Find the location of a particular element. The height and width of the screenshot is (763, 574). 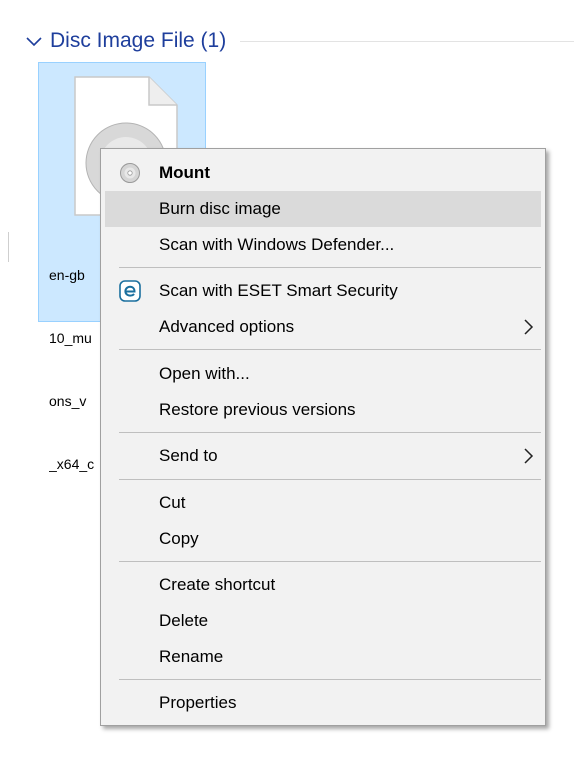

menu-item-properties: Properties is located at coordinates (323, 703).